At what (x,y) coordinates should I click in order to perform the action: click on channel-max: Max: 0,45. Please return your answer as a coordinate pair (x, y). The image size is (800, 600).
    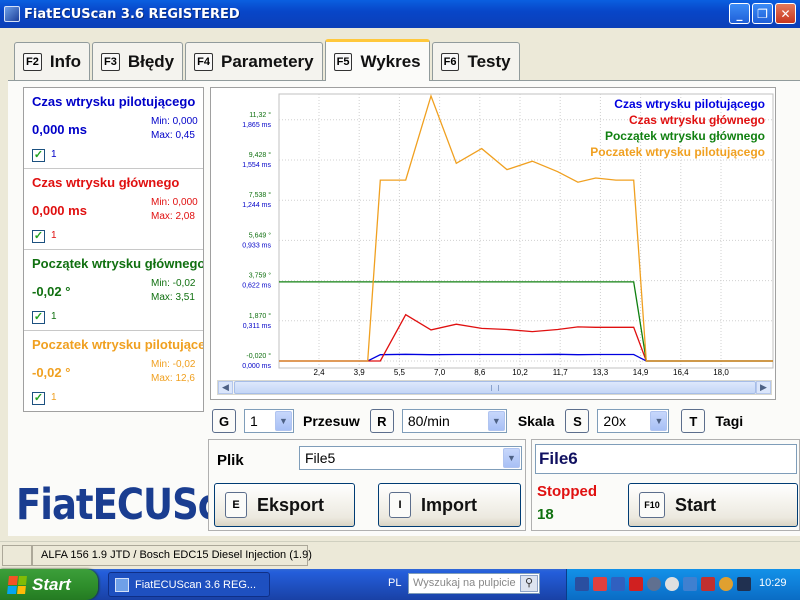
    Looking at the image, I should click on (173, 135).